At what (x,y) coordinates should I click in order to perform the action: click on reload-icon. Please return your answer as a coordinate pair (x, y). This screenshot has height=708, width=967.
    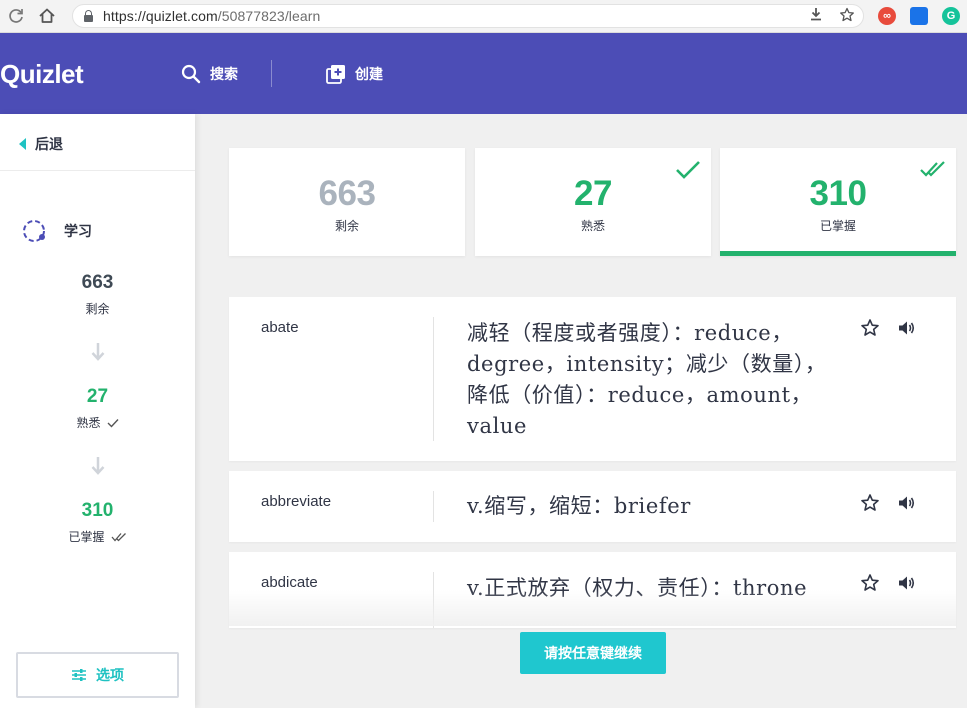
    Looking at the image, I should click on (16, 16).